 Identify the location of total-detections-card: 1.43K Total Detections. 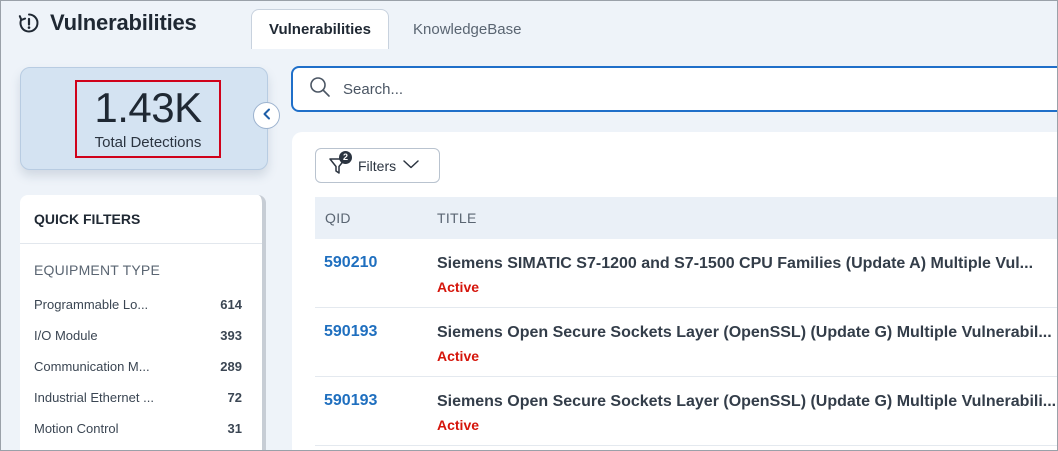
(144, 118).